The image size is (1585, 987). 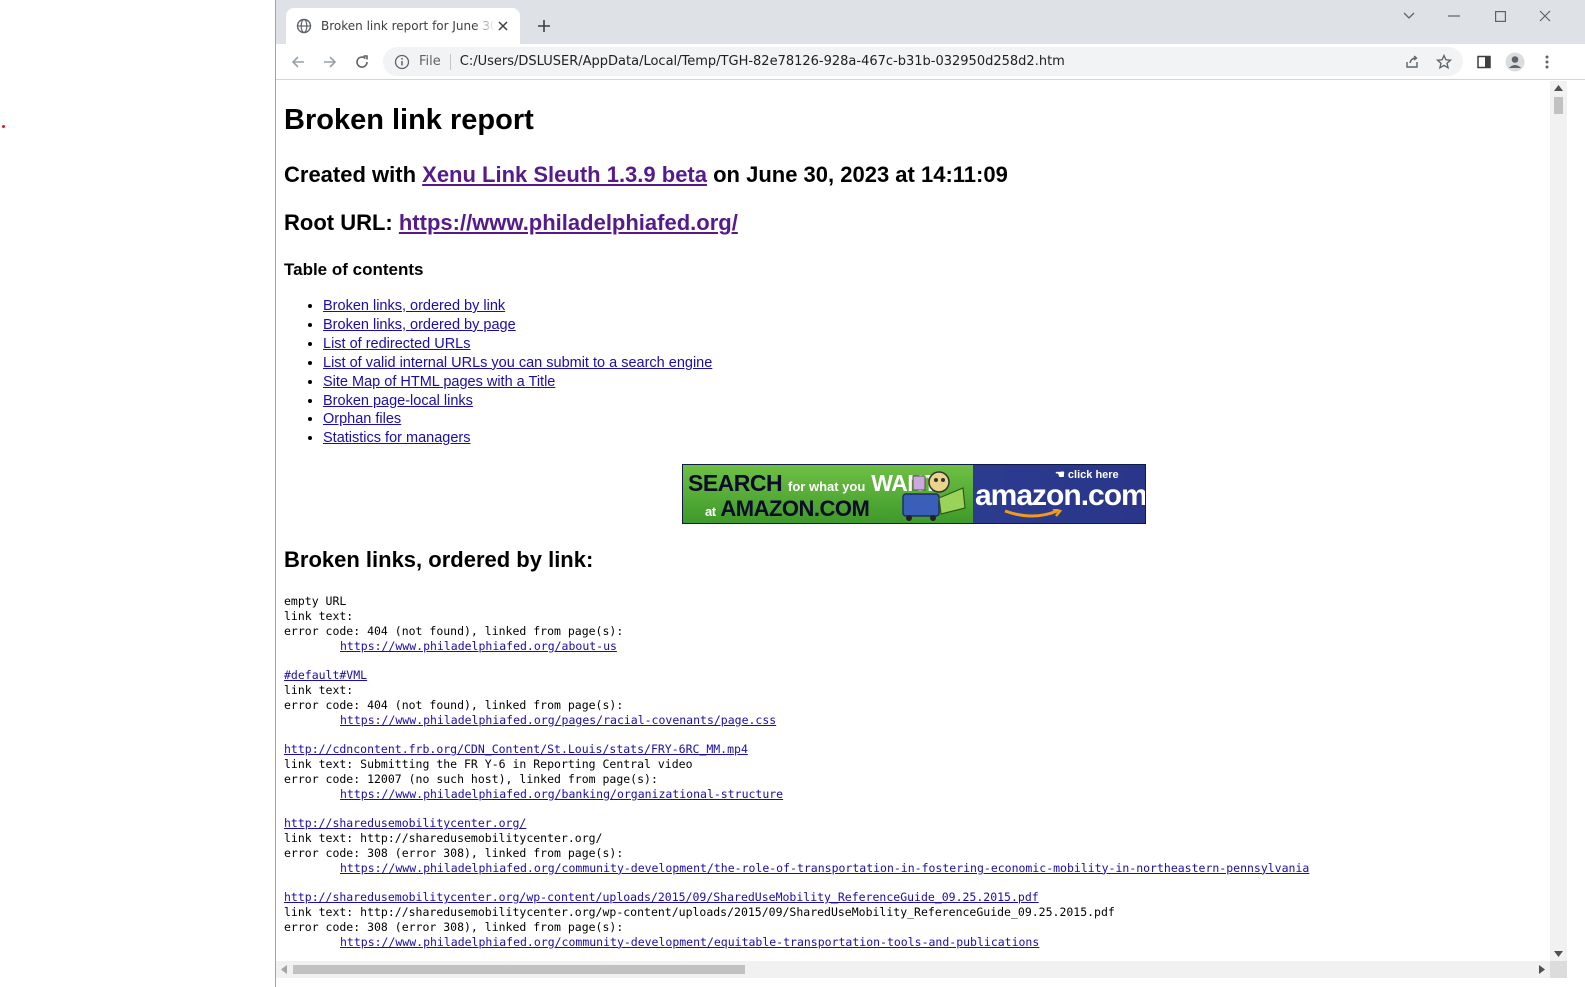 I want to click on toc-link-page-local: Broken page-local links, so click(x=398, y=401).